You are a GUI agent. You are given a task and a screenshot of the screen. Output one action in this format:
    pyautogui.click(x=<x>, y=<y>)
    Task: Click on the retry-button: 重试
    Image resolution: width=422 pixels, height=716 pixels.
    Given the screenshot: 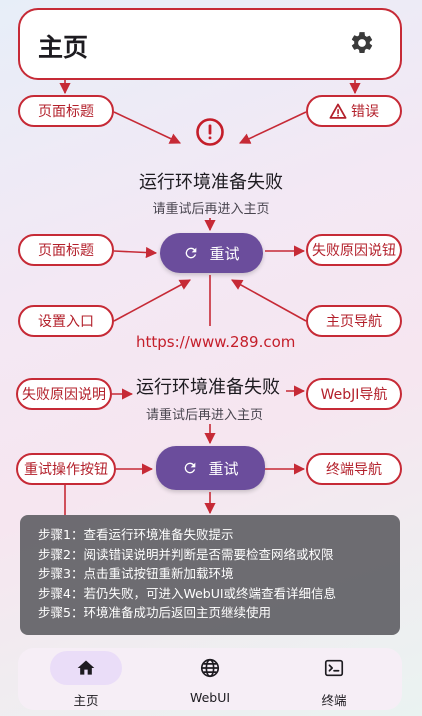 What is the action you would take?
    pyautogui.click(x=211, y=253)
    